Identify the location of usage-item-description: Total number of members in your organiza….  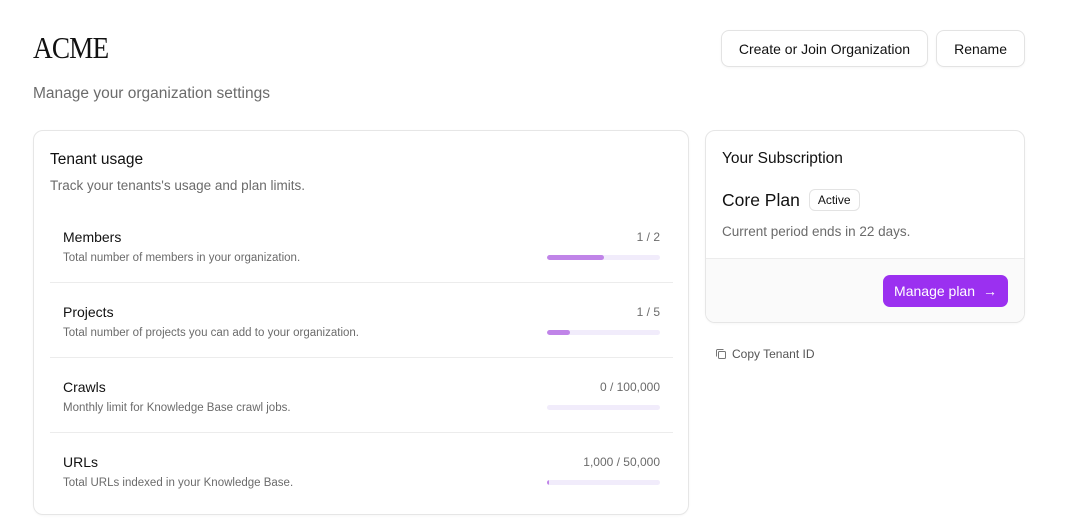
(182, 258).